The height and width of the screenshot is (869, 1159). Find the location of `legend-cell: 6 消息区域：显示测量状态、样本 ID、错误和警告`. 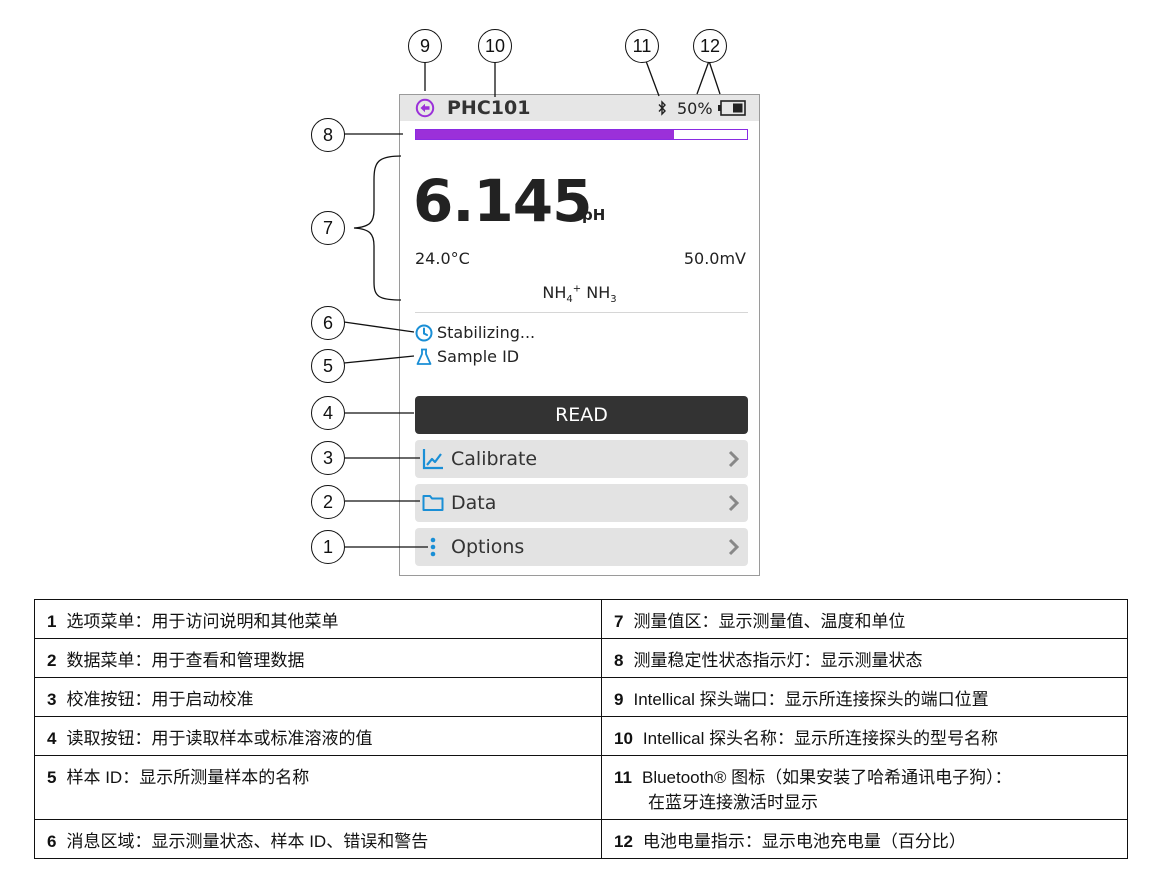

legend-cell: 6 消息区域：显示测量状态、样本 ID、错误和警告 is located at coordinates (318, 839).